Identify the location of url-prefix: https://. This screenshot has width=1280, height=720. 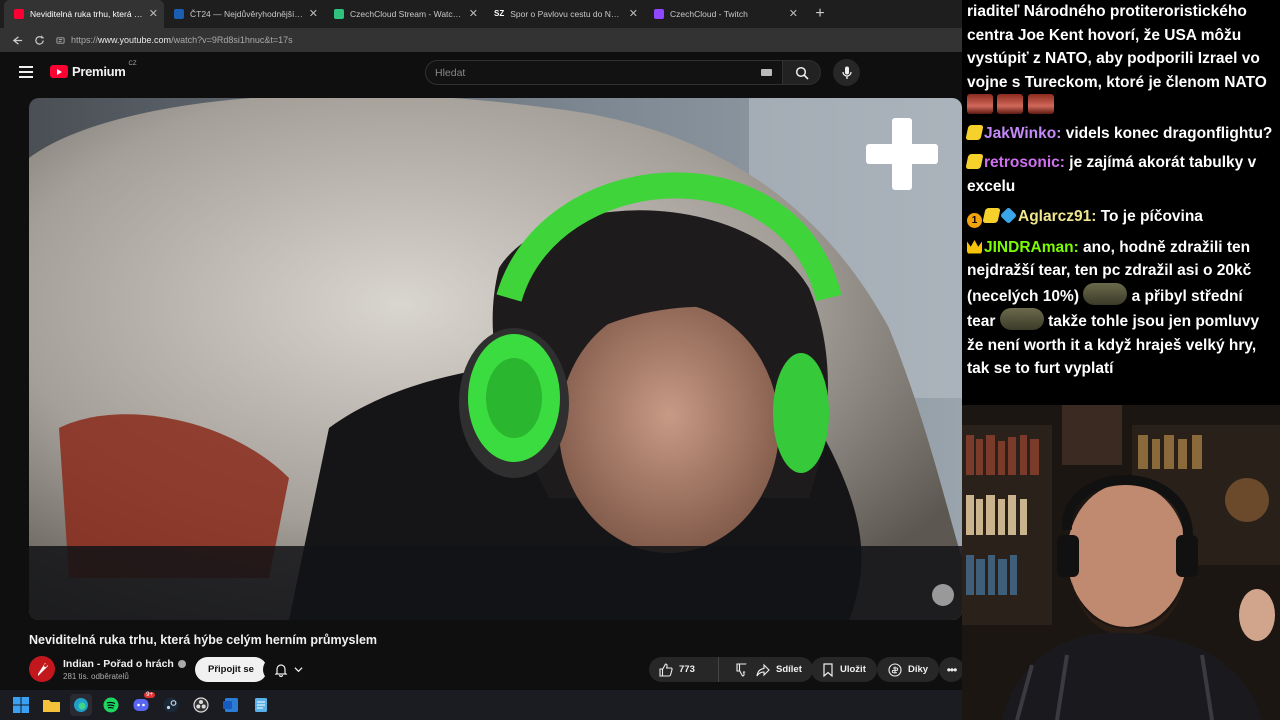
(85, 40).